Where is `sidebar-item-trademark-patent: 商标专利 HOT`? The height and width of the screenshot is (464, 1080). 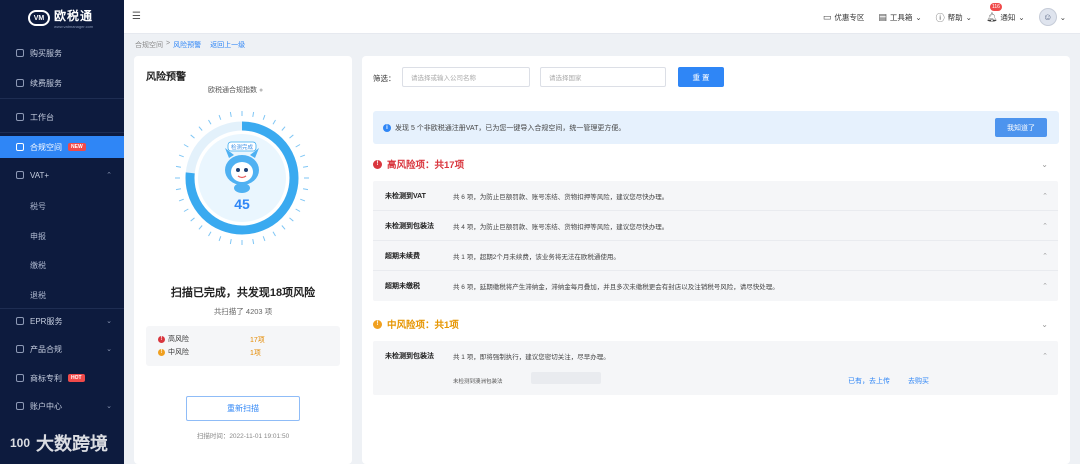
sidebar-item-trademark-patent: 商标专利 HOT is located at coordinates (62, 378).